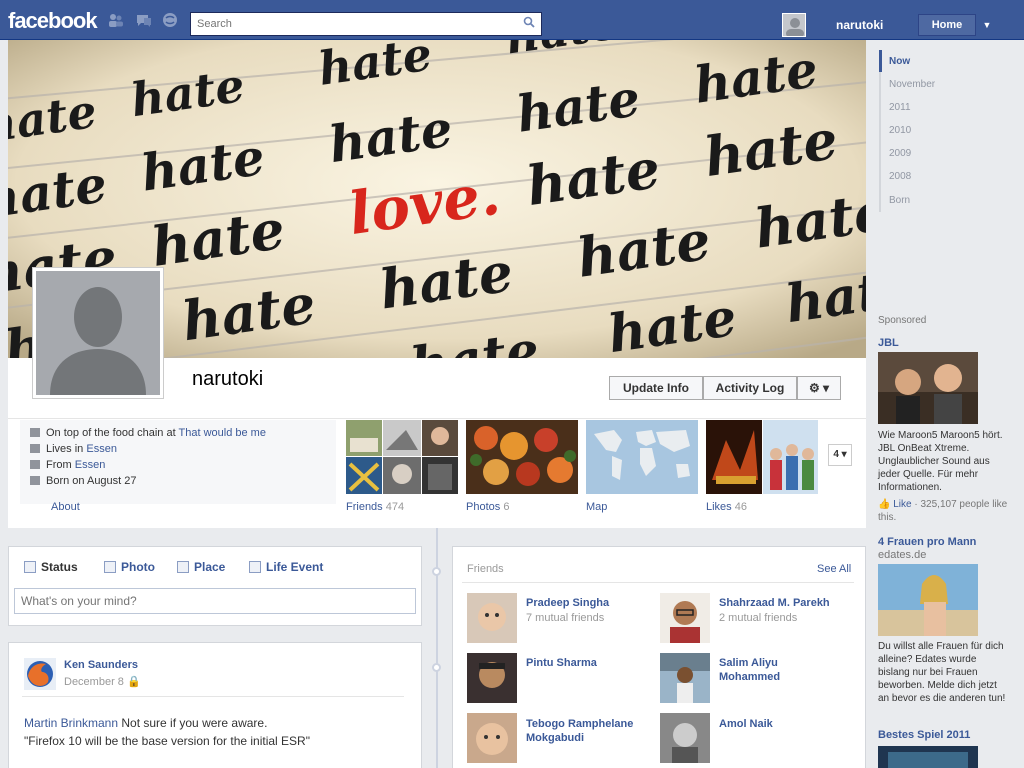 This screenshot has width=1024, height=768. I want to click on post-mention: Martin Brinkmann, so click(71, 723).